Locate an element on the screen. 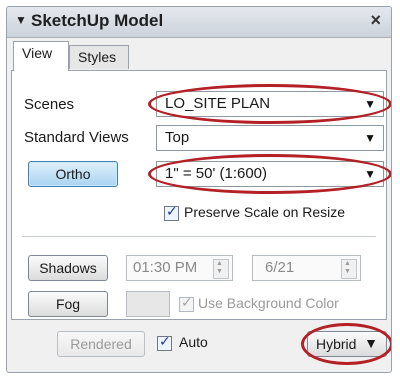  tab-styles: Styles is located at coordinates (99, 57).